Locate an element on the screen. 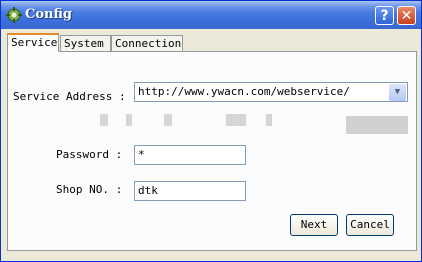  password-label: Password : is located at coordinates (89, 154).